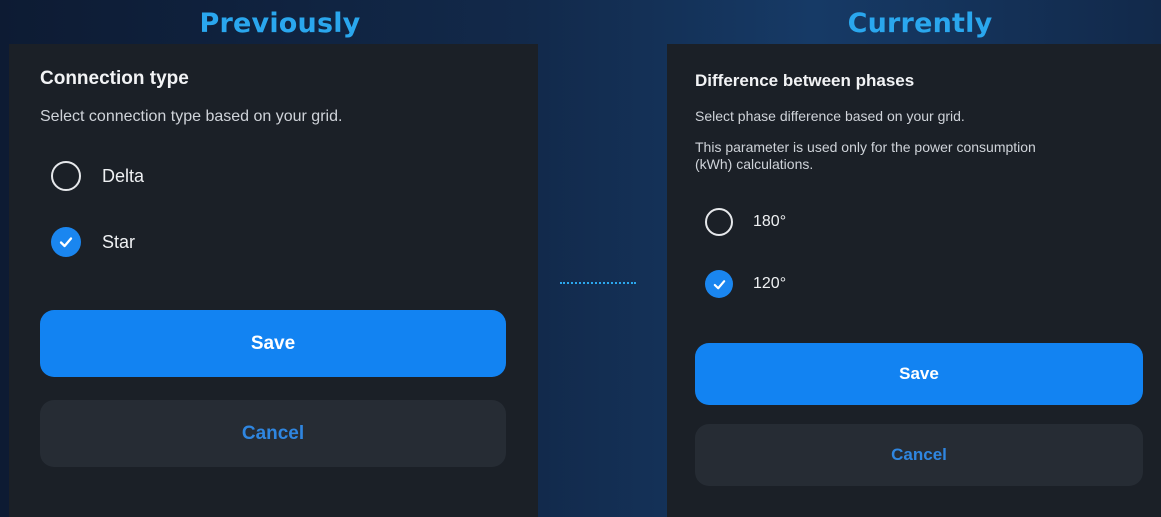 The height and width of the screenshot is (517, 1161). What do you see at coordinates (119, 241) in the screenshot?
I see `option-star-label: Star` at bounding box center [119, 241].